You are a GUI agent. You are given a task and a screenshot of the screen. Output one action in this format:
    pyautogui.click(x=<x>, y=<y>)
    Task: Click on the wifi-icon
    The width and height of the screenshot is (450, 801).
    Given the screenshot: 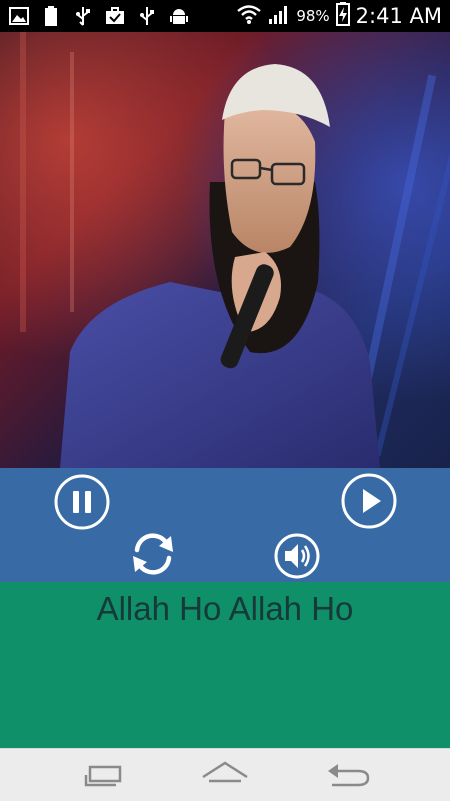 What is the action you would take?
    pyautogui.click(x=249, y=16)
    